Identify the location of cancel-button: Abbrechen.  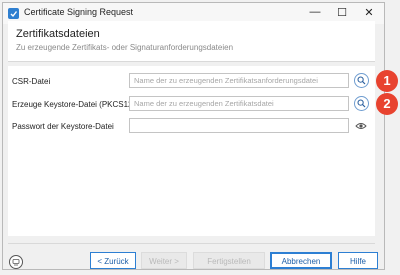
(301, 260).